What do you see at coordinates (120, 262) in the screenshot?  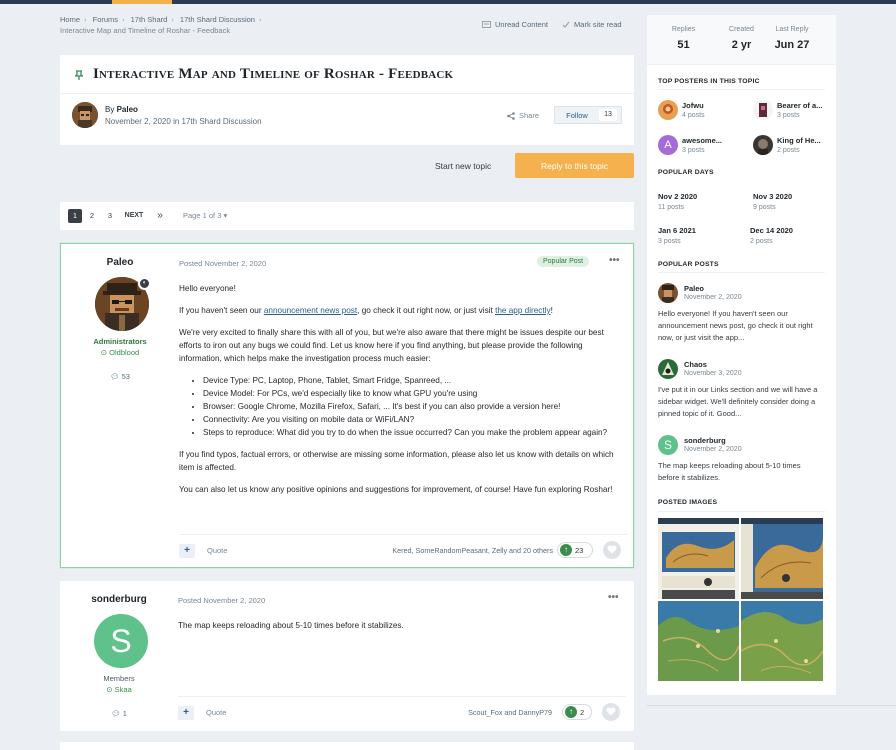 I see `post-author-name: Paleo` at bounding box center [120, 262].